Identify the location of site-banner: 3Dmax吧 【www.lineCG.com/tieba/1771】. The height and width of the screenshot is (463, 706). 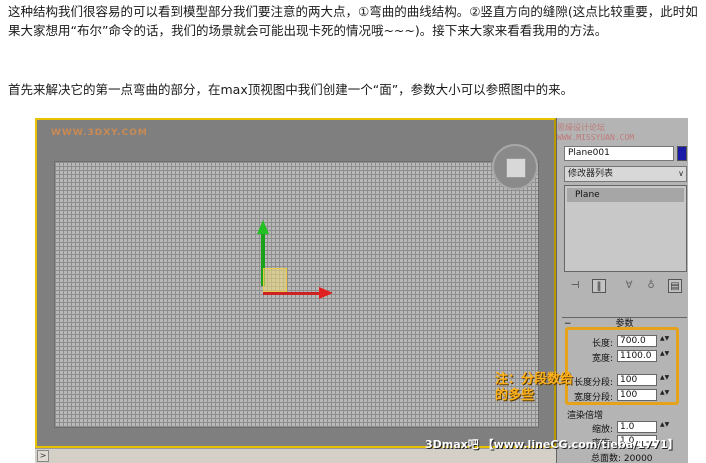
(552, 444).